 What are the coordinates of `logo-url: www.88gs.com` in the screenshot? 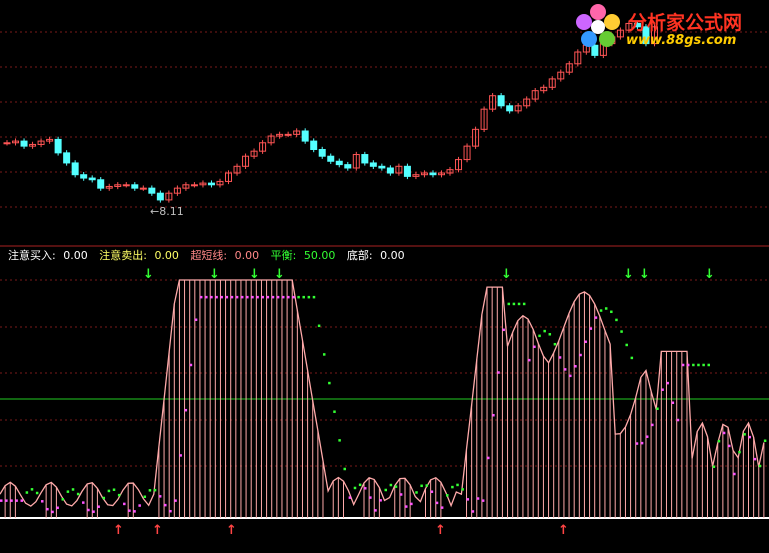 It's located at (681, 40).